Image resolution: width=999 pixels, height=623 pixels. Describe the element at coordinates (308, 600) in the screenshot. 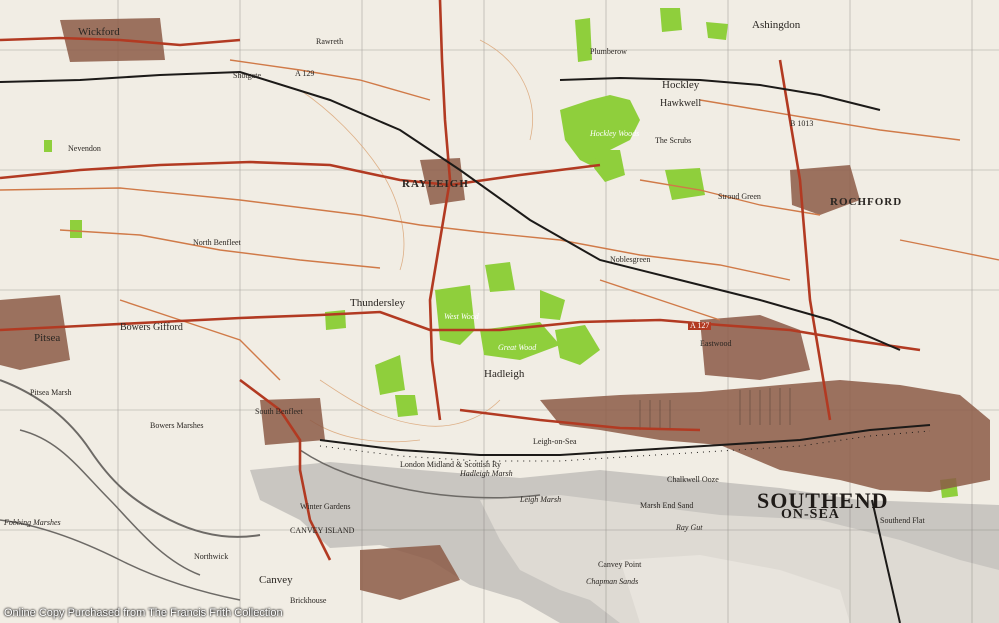

I see `label-brickhouse: Brickhouse` at that location.